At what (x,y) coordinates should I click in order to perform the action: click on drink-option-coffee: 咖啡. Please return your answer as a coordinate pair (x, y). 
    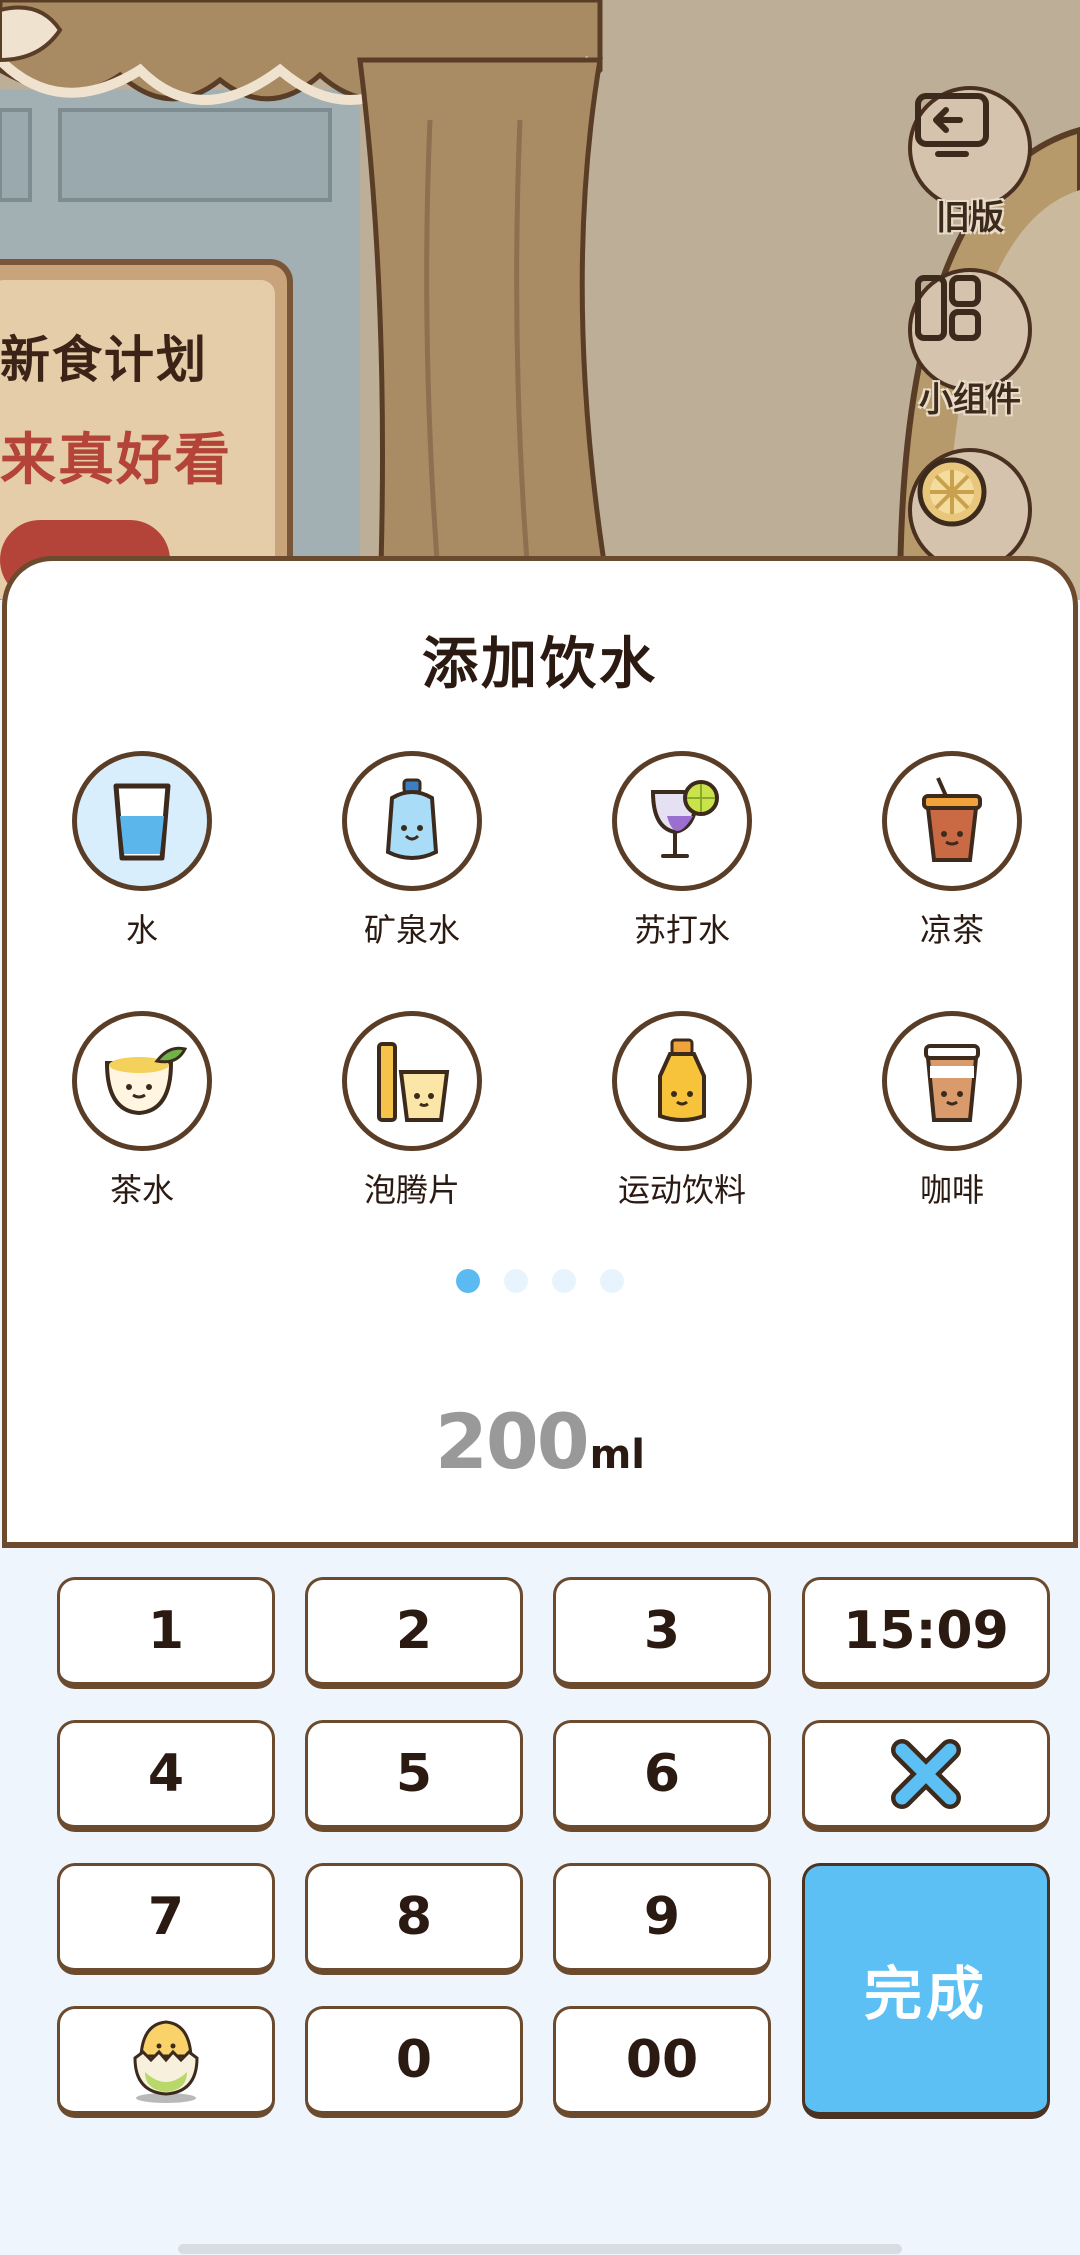
    Looking at the image, I should click on (952, 1111).